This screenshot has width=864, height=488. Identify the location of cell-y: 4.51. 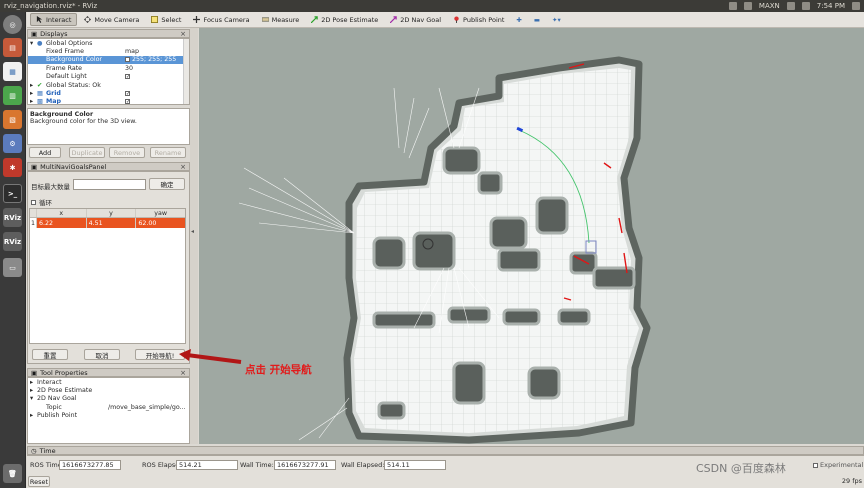
(111, 223).